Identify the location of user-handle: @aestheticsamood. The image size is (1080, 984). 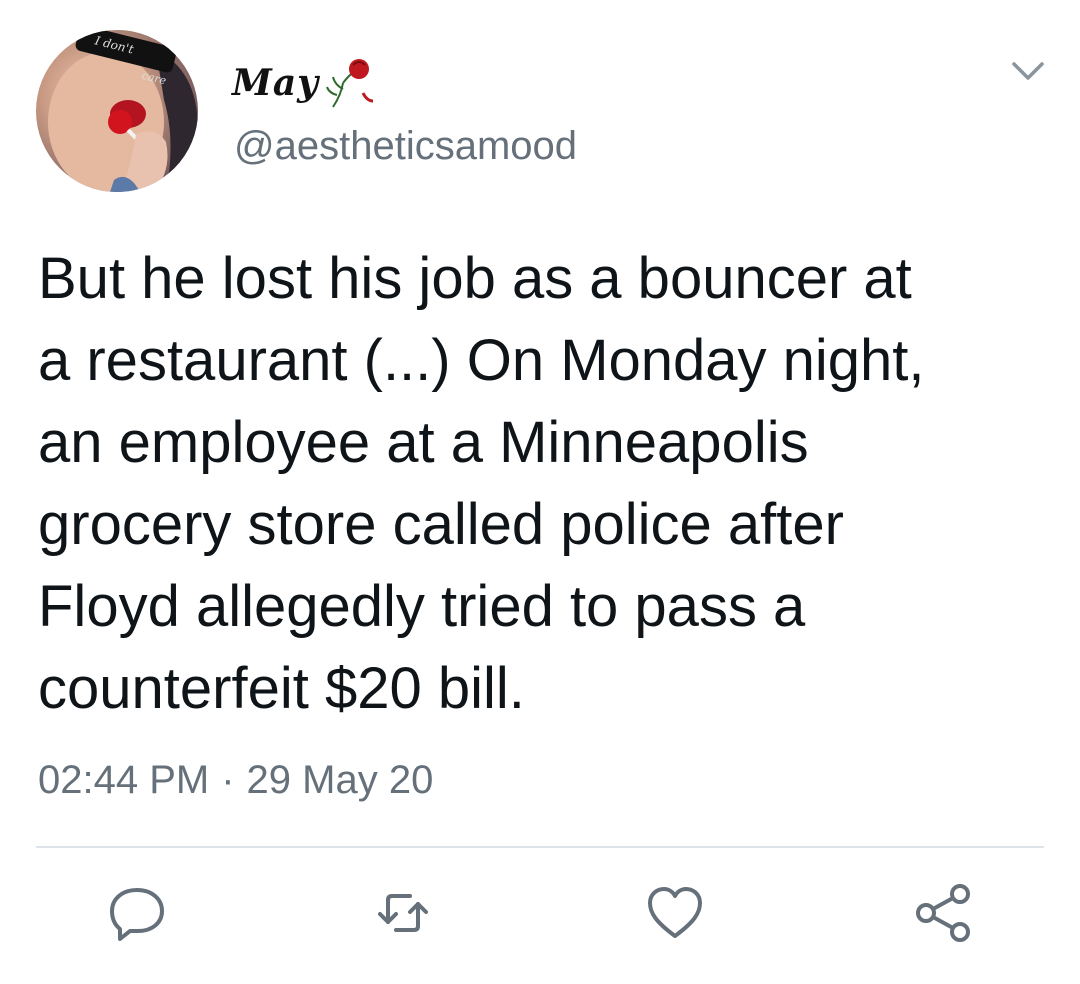
(405, 146).